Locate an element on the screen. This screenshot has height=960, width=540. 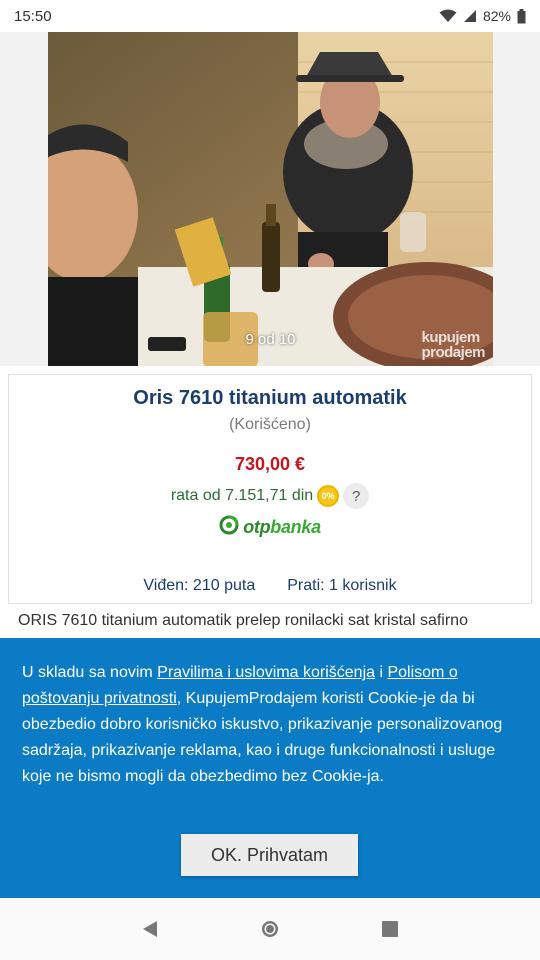
otp-leaf-icon is located at coordinates (229, 527).